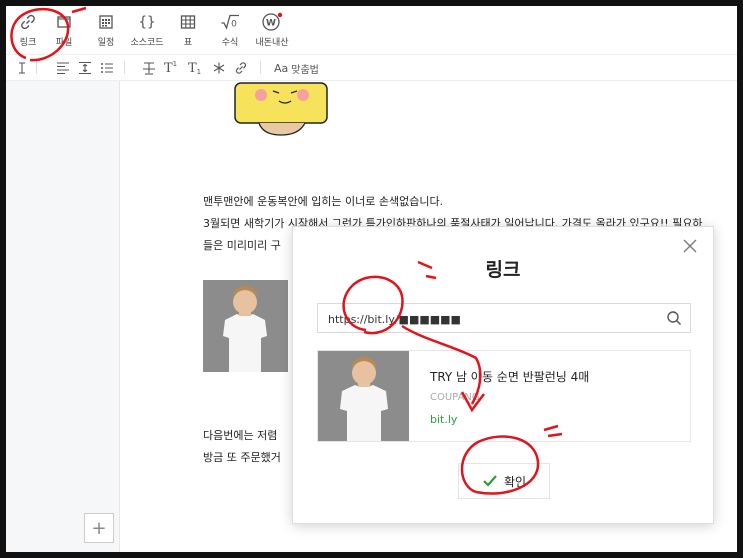 The height and width of the screenshot is (558, 743). I want to click on toolbar-own-purchase-button: W 내돈내산, so click(272, 30).